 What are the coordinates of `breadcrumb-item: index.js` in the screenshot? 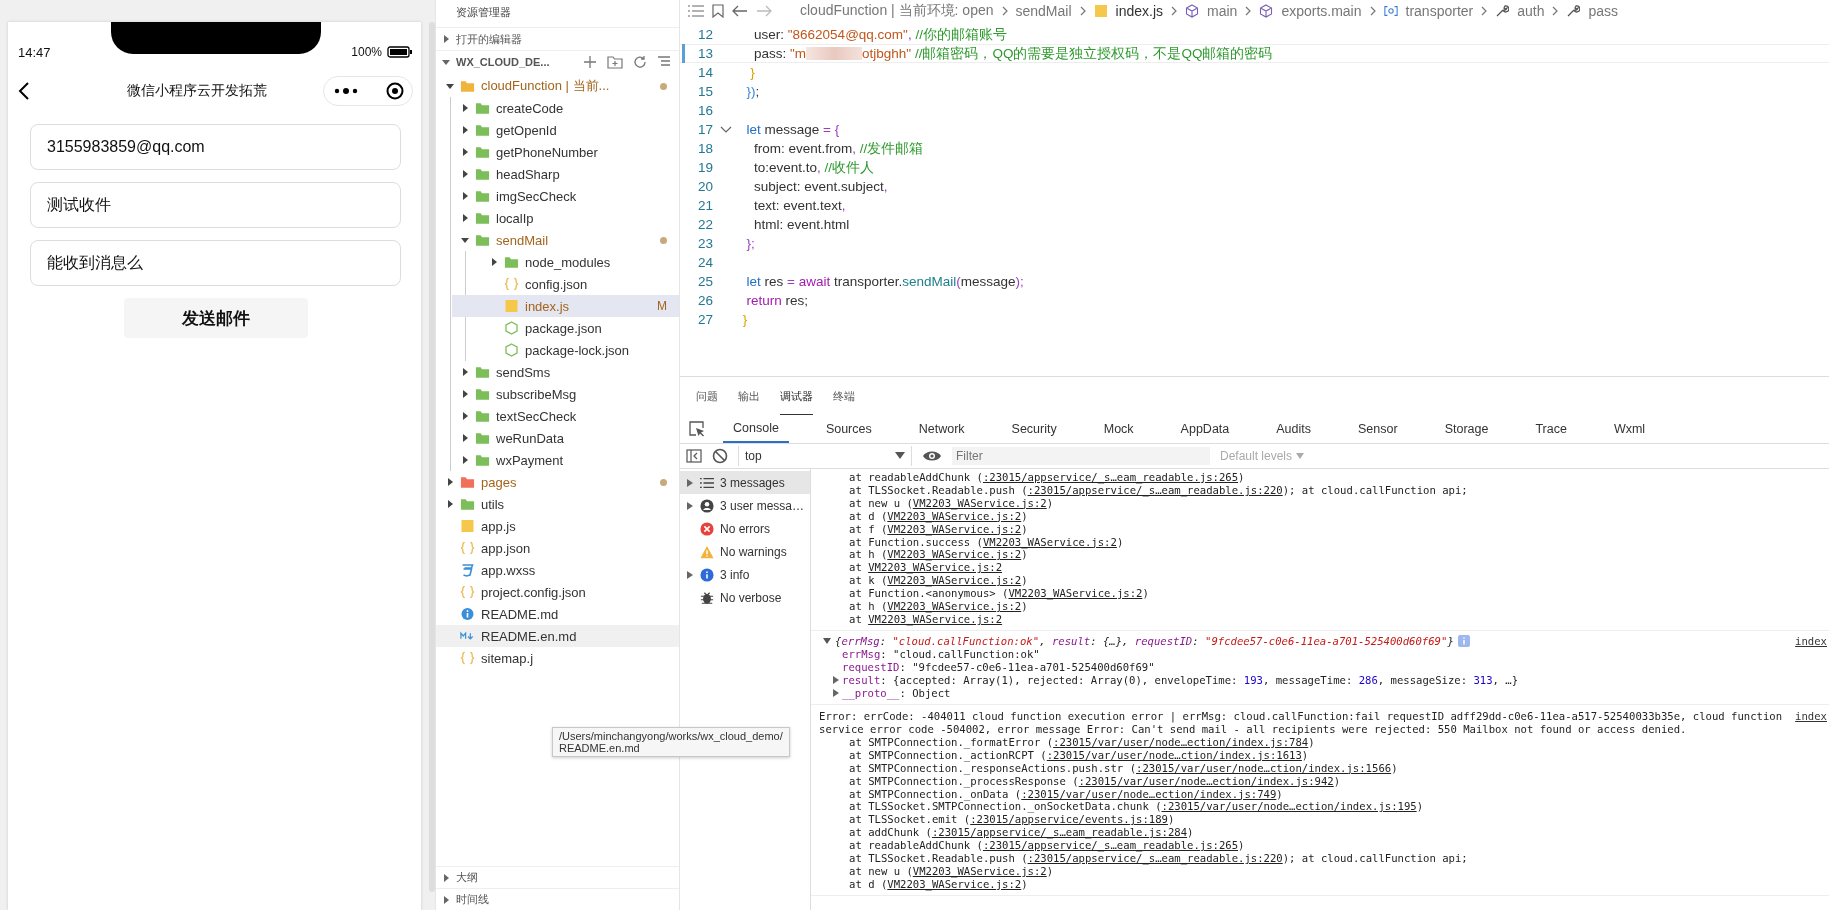 It's located at (1139, 11).